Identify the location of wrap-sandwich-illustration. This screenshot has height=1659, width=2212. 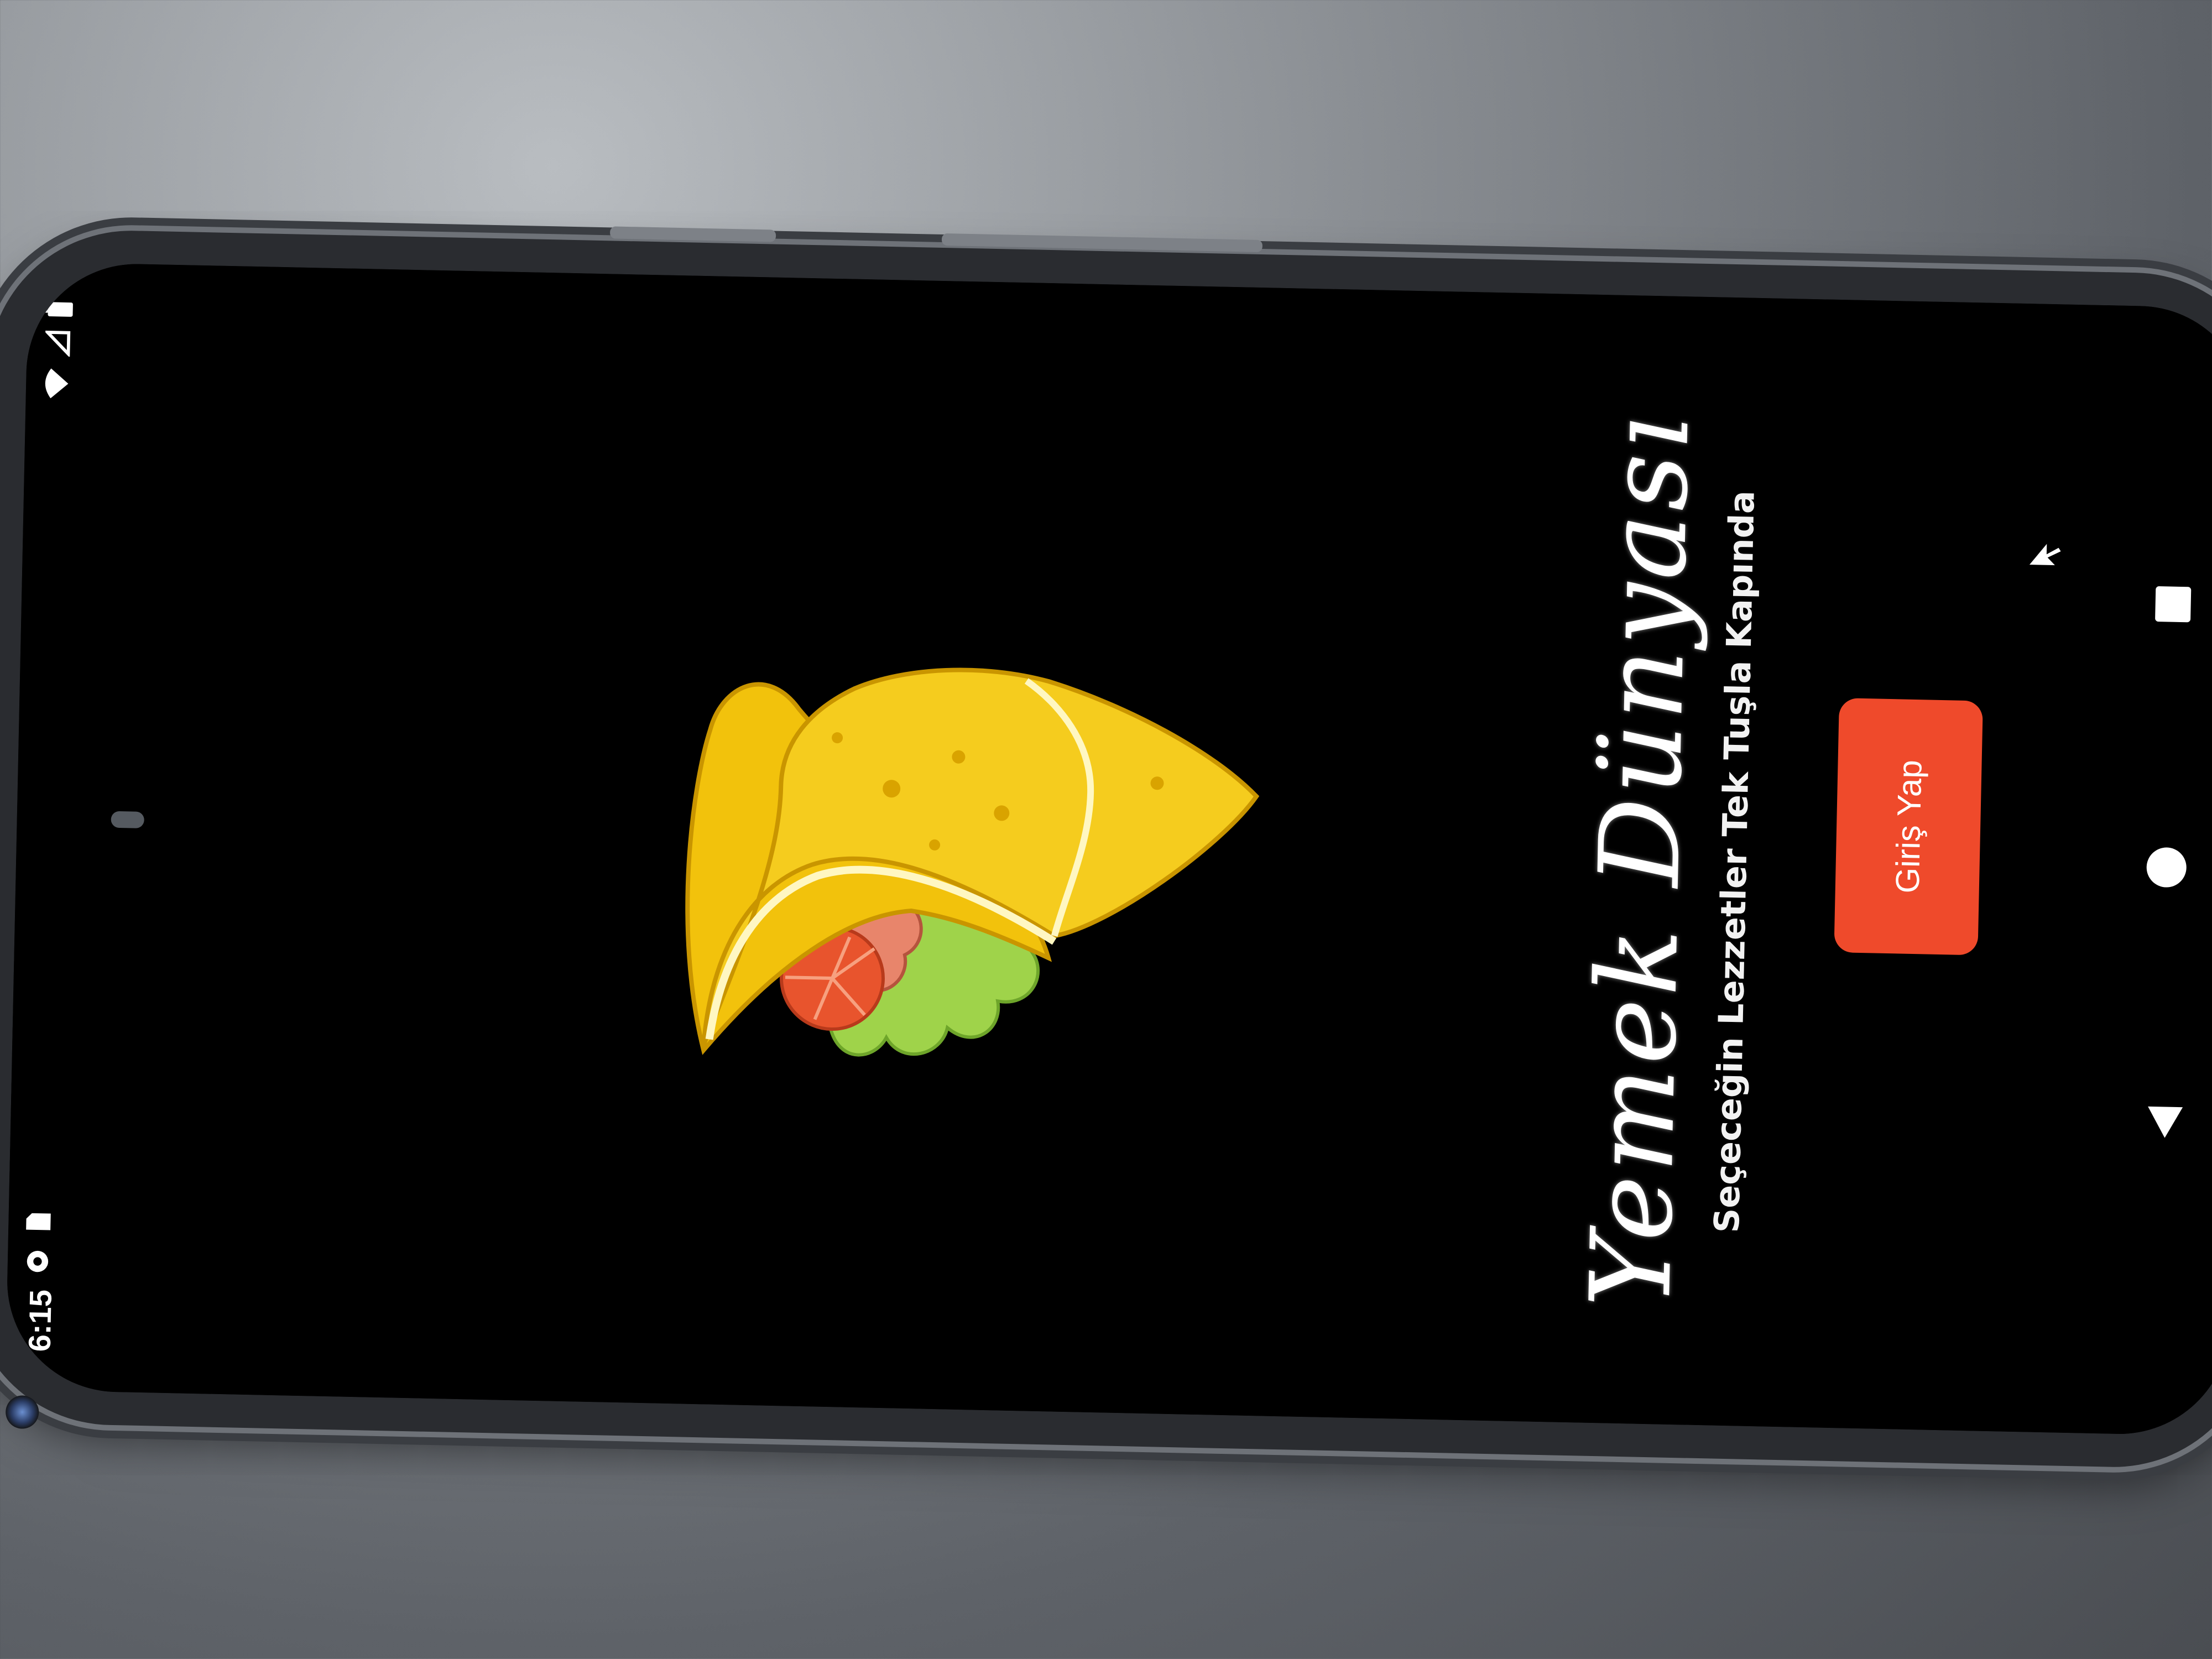
(968, 835).